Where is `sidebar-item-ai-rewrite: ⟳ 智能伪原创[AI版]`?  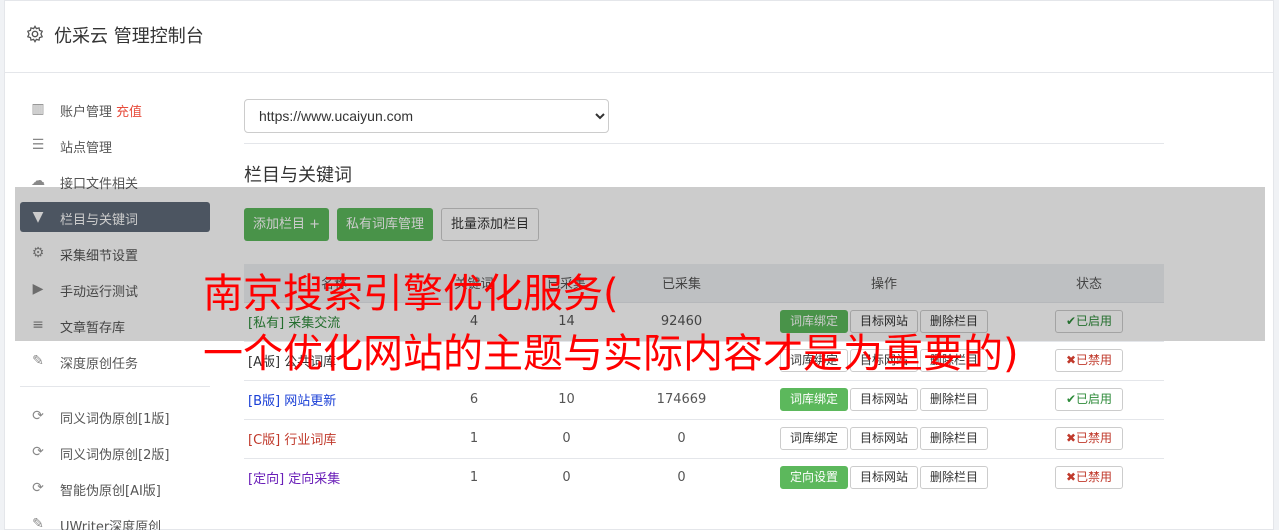
sidebar-item-ai-rewrite: ⟳ 智能伪原创[AI版] is located at coordinates (115, 488).